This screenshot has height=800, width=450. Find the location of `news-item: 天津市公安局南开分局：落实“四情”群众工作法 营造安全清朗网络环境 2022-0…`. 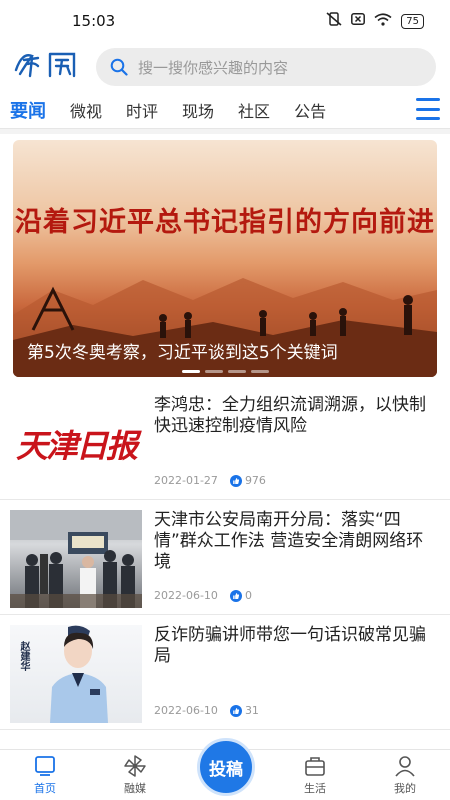

news-item: 天津市公安局南开分局：落实“四情”群众工作法 营造安全清朗网络环境 2022-0… is located at coordinates (225, 557).